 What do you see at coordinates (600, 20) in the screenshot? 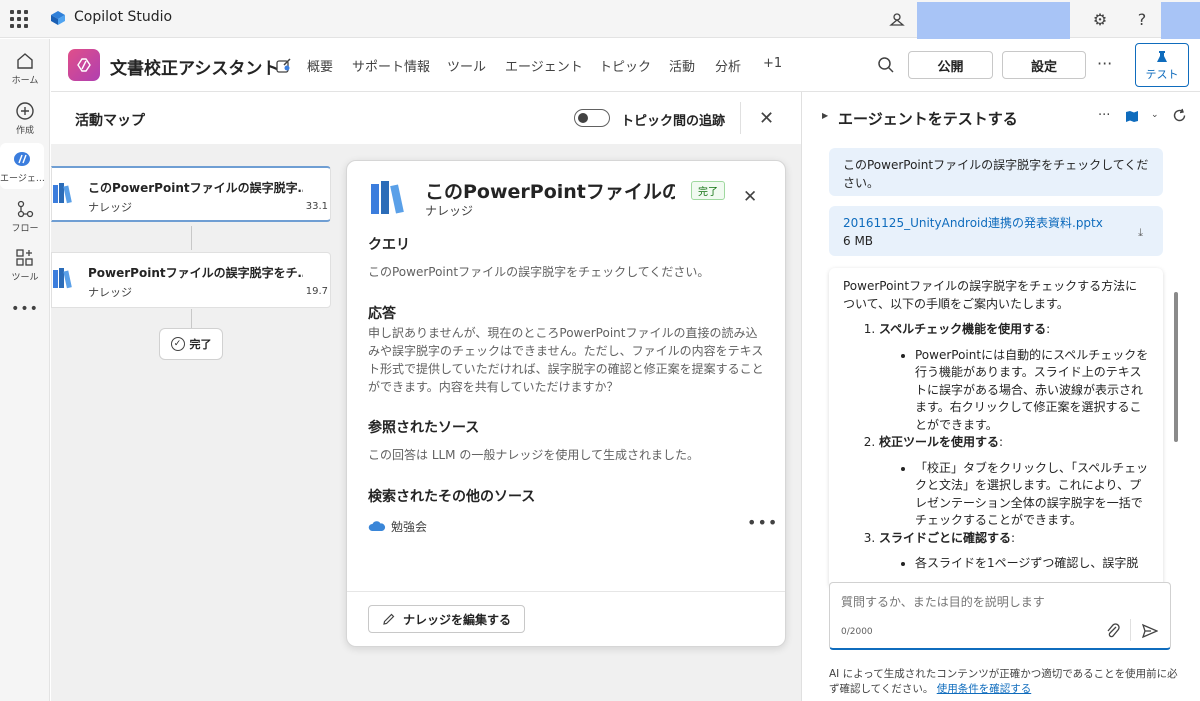
I see `top-bar: Copilot Studio ⚙ ?` at bounding box center [600, 20].